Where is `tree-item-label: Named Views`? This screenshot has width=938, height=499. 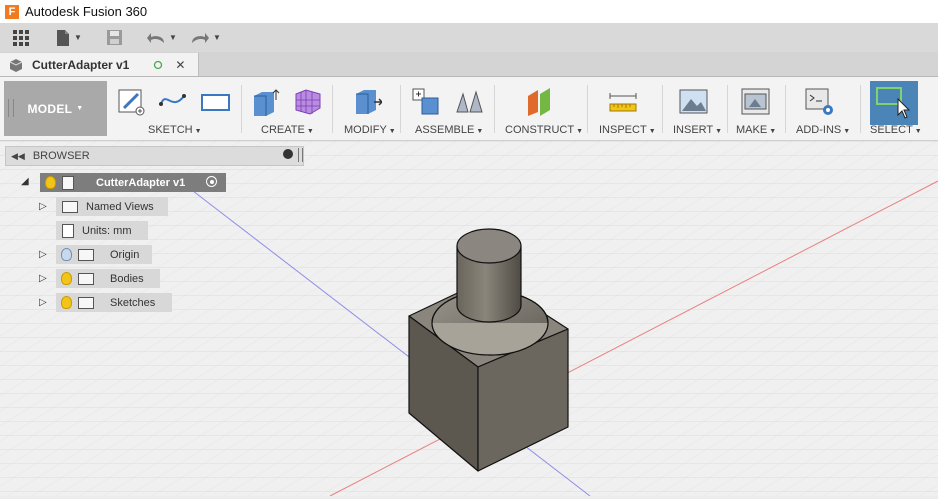
tree-item-label: Named Views is located at coordinates (120, 206).